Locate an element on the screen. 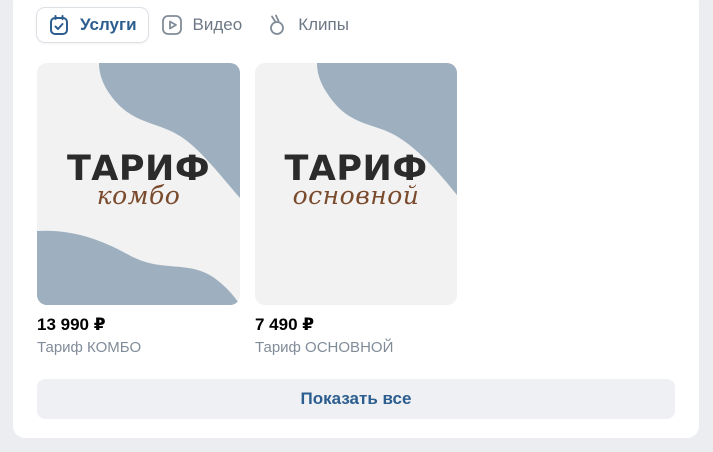 The height and width of the screenshot is (452, 713). tab-clips: Клипы is located at coordinates (307, 25).